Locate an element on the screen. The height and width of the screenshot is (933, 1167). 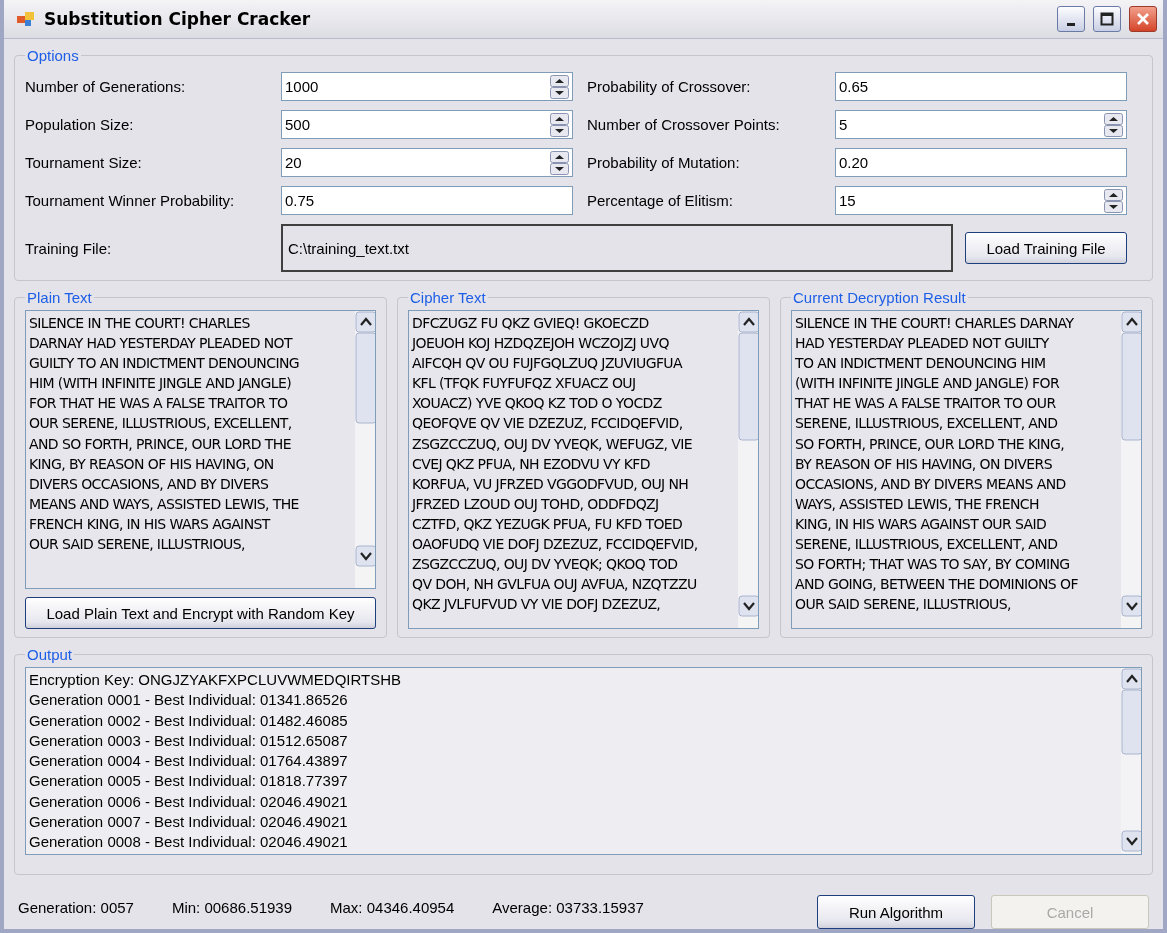
close-button is located at coordinates (1143, 19).